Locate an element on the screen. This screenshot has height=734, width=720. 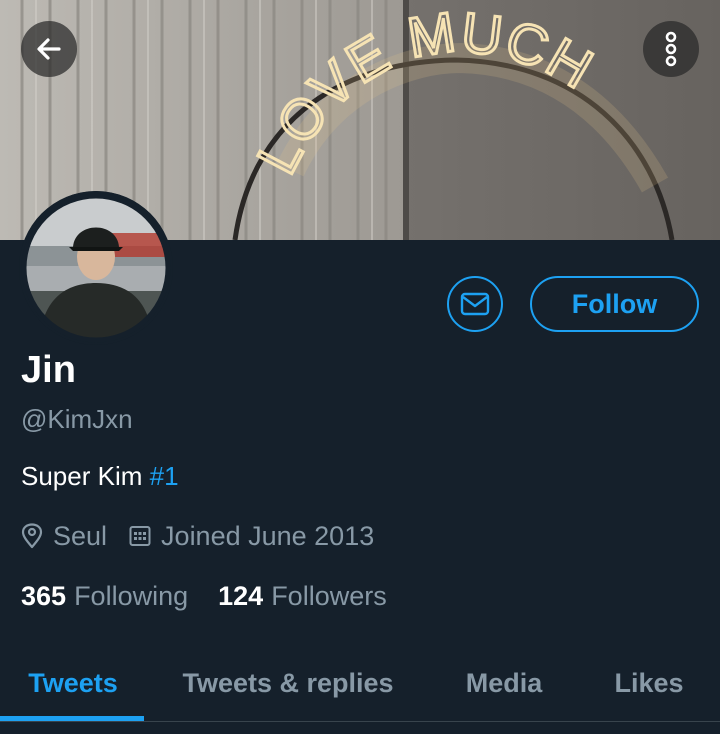
following-label: Following is located at coordinates (131, 596).